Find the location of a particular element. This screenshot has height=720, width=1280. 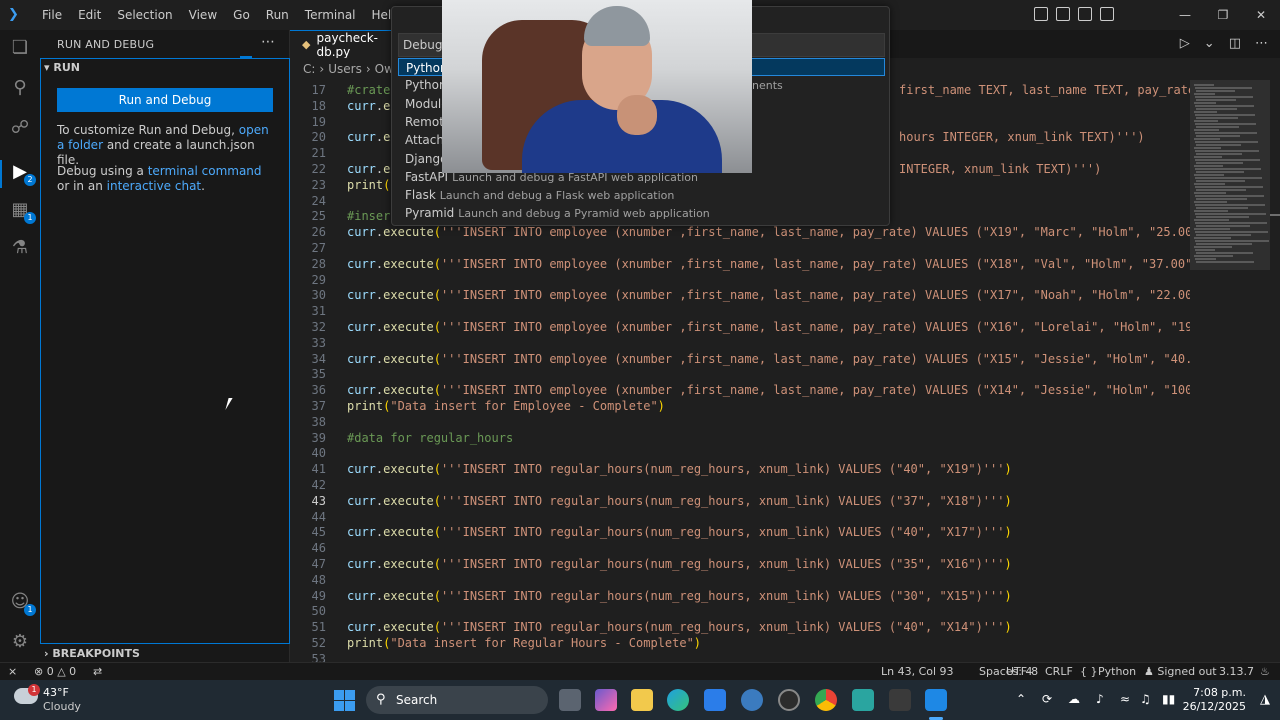

notepad-icon is located at coordinates (863, 700).